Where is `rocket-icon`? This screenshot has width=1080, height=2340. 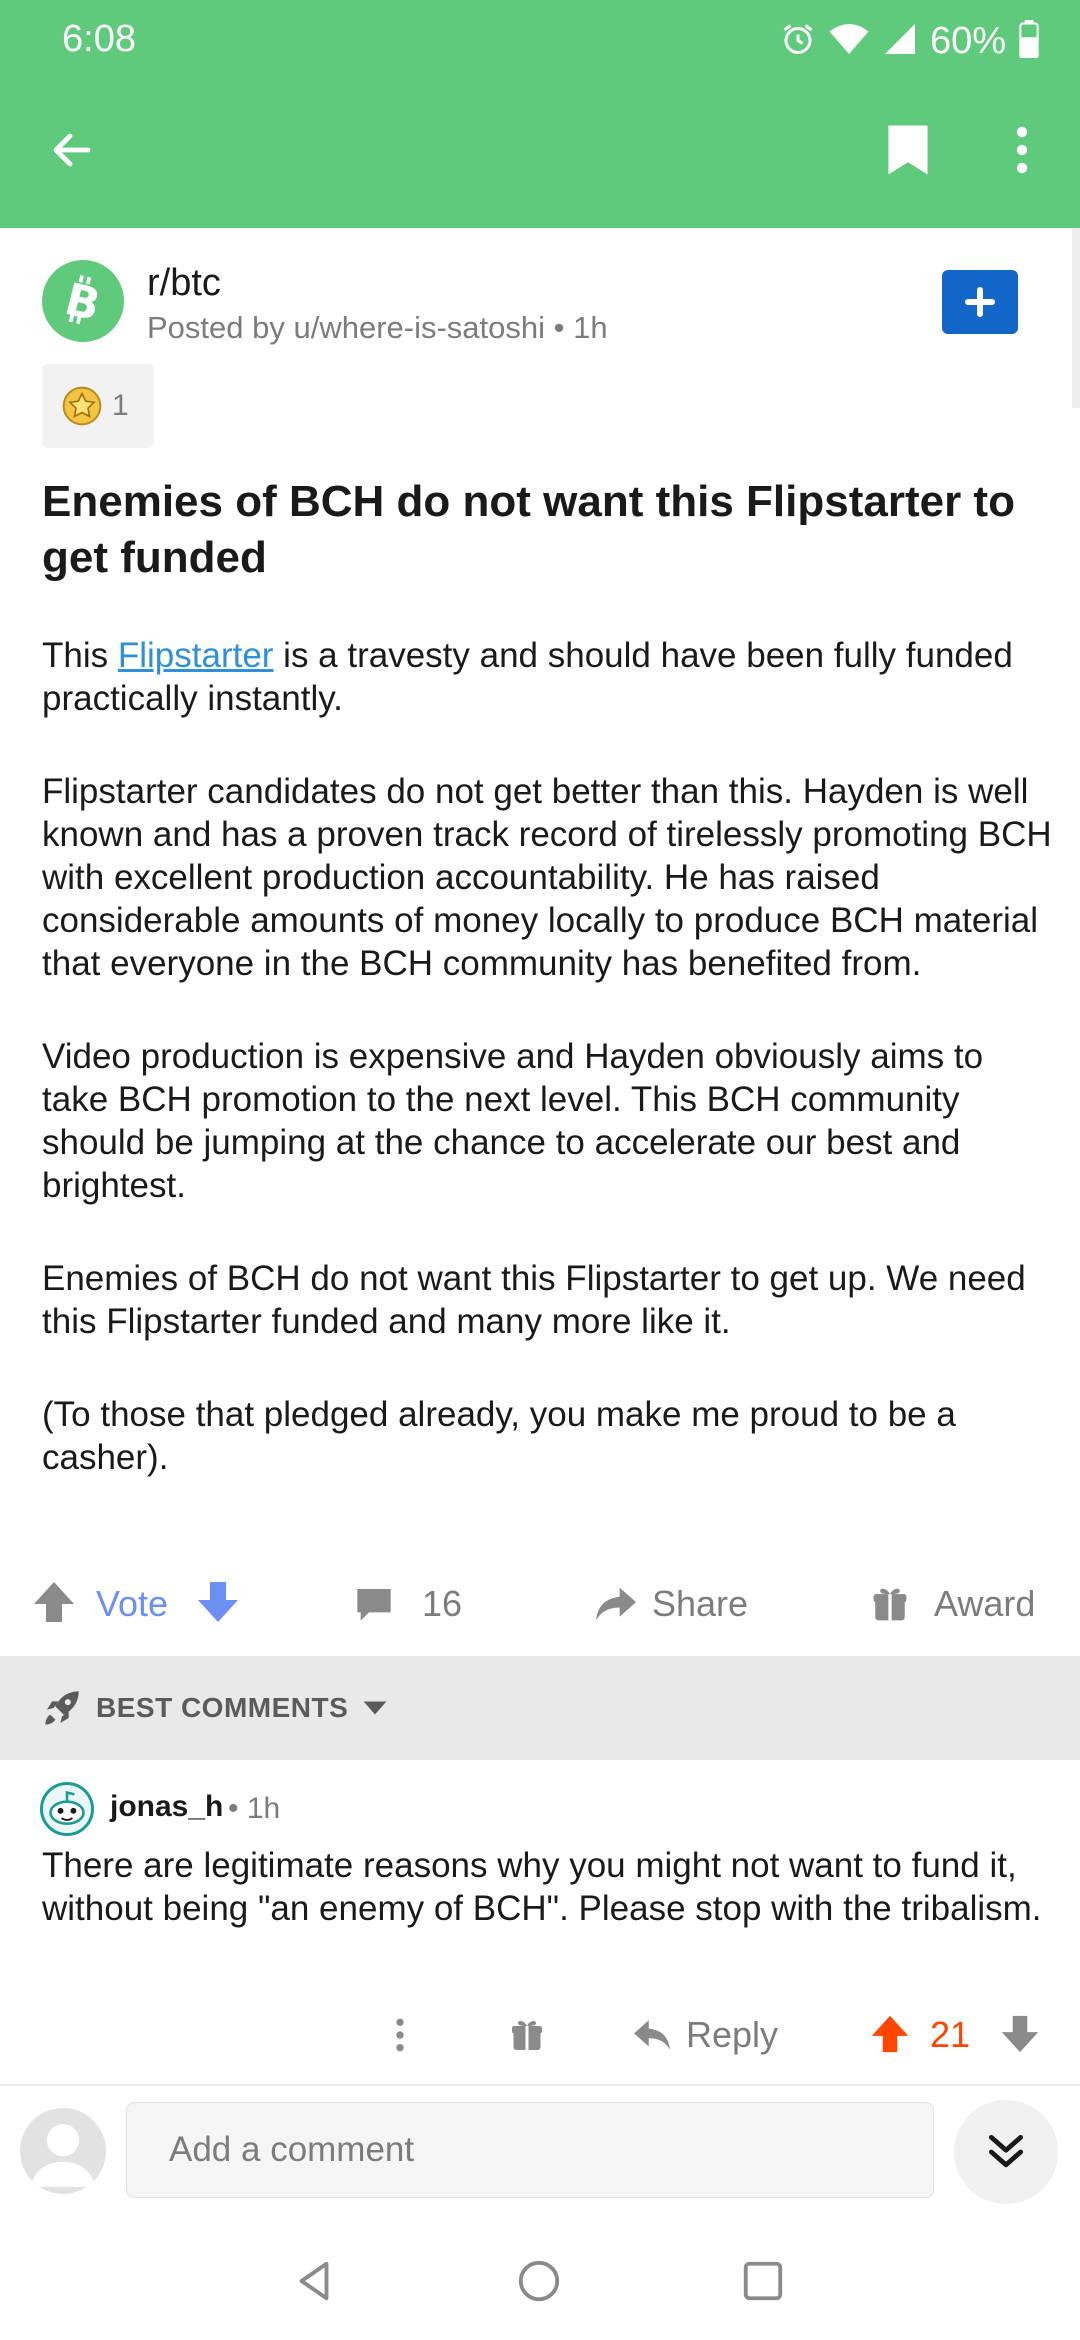
rocket-icon is located at coordinates (62, 1708).